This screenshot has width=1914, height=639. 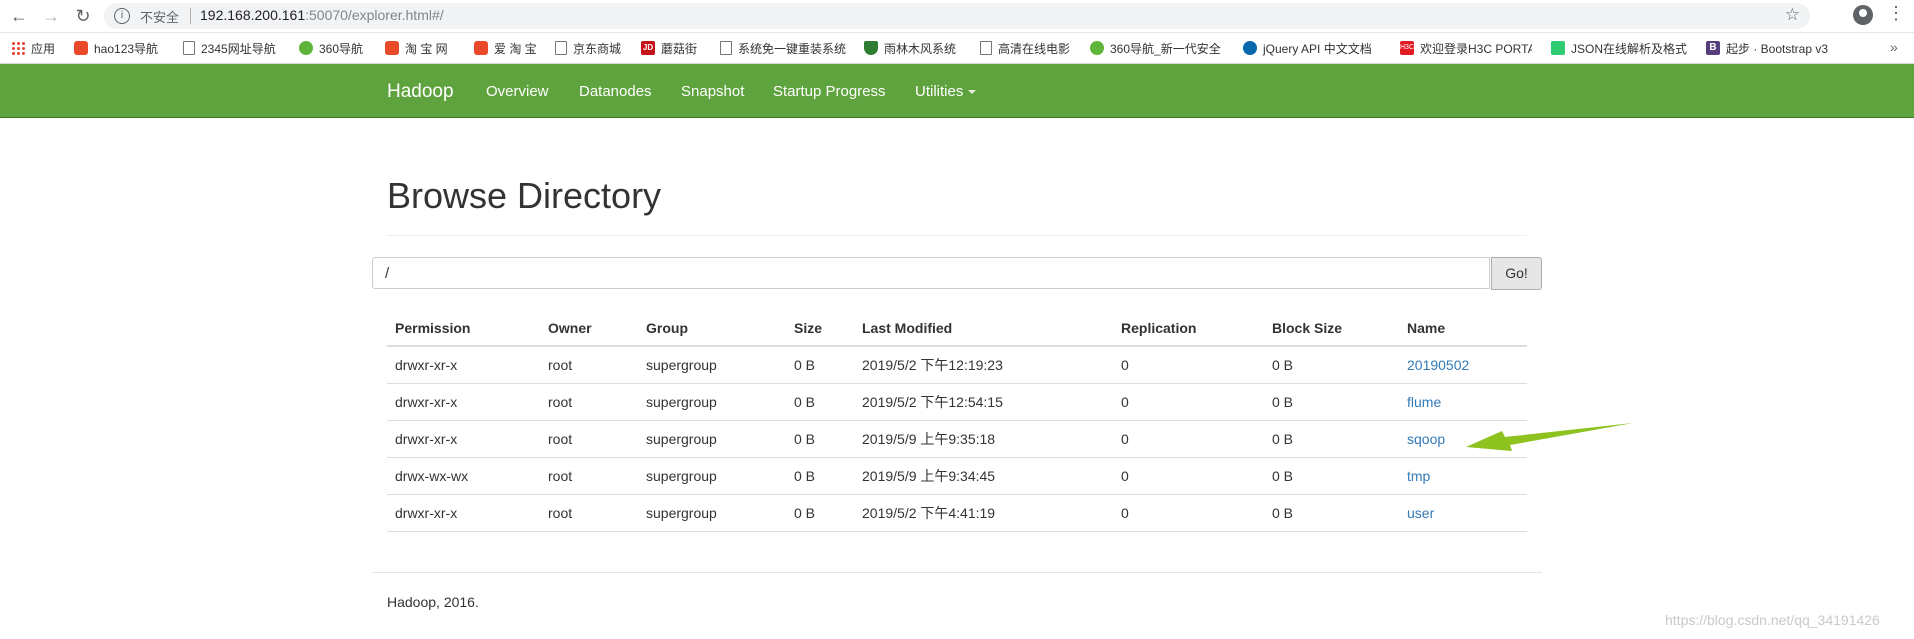 I want to click on directory-path-input, so click(x=931, y=273).